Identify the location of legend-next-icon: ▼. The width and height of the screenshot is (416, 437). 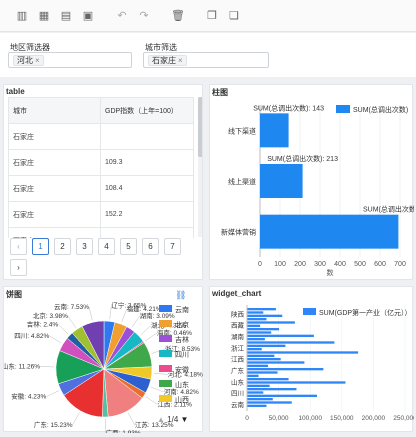
(185, 419).